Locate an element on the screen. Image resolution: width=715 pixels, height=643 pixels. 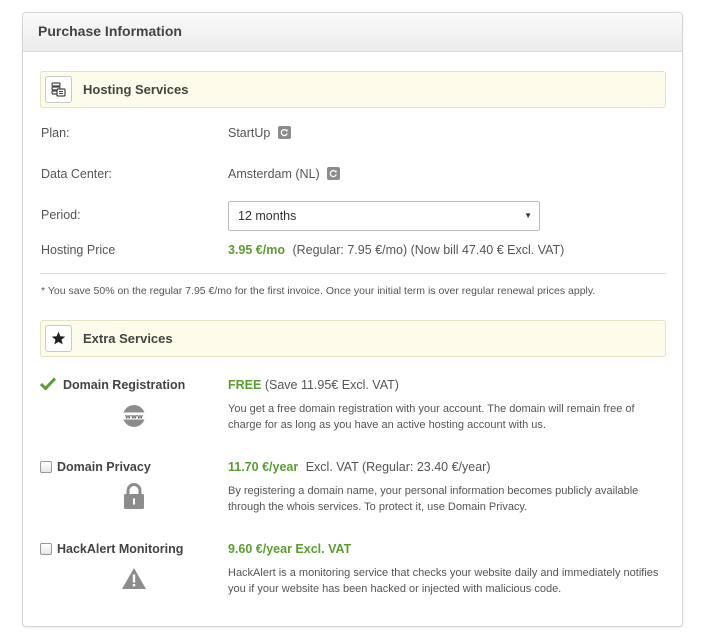
service-price: FREE is located at coordinates (245, 385).